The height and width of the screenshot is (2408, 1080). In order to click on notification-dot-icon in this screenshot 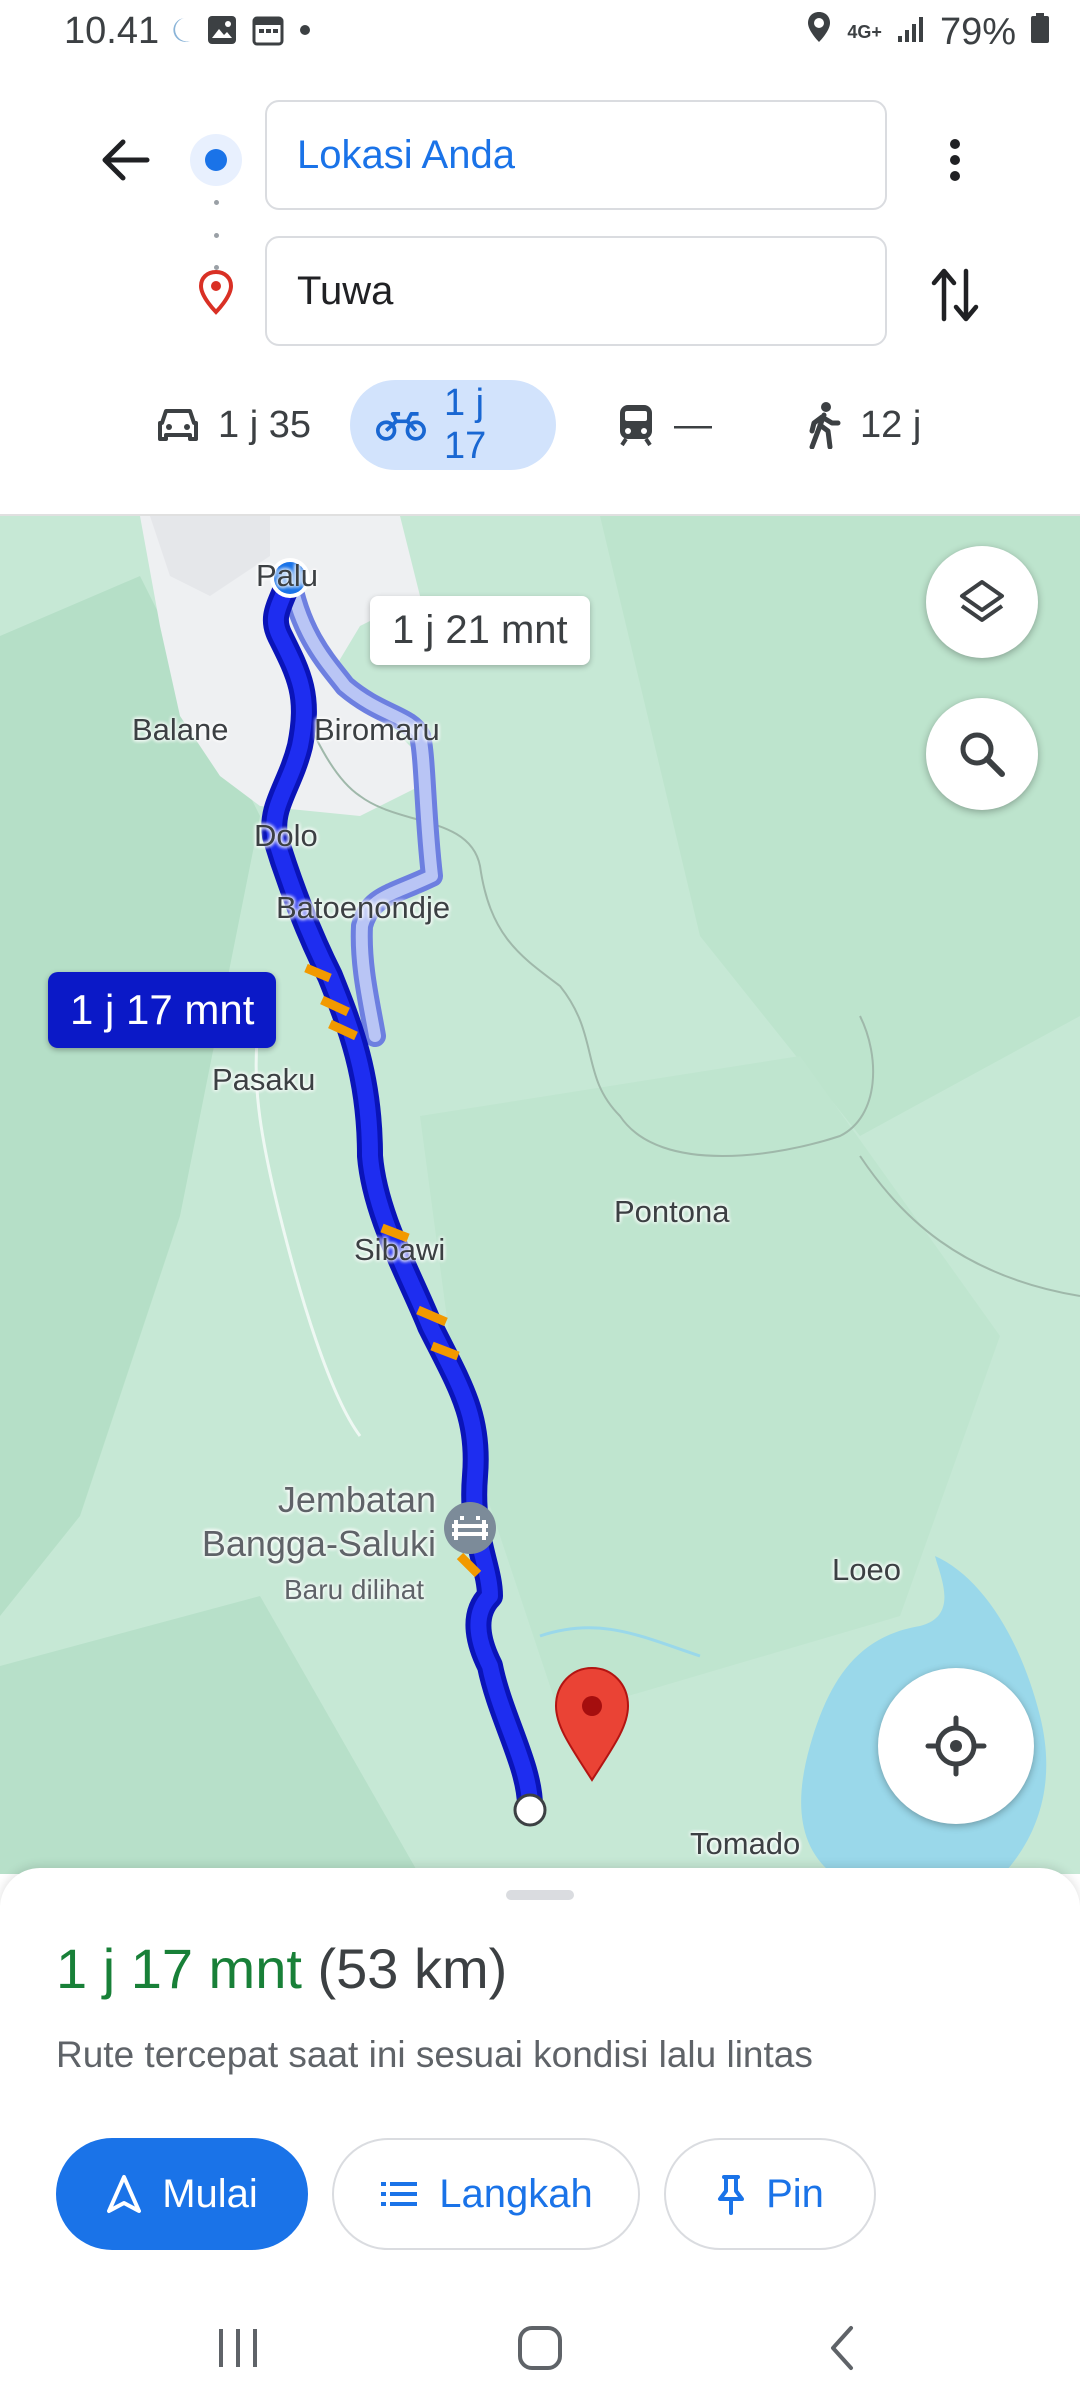, I will do `click(305, 32)`.